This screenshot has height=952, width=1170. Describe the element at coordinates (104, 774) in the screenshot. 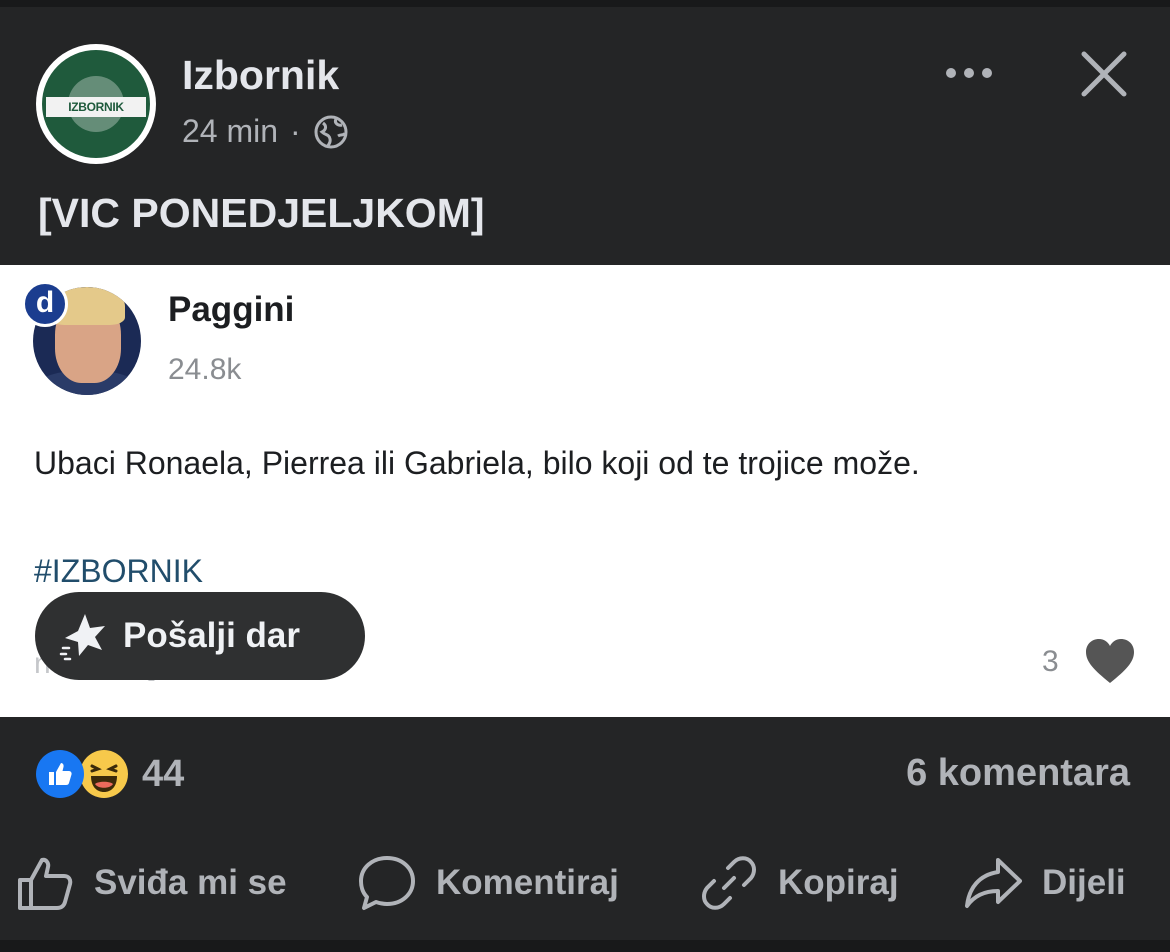

I see `haha-reaction-icon` at that location.